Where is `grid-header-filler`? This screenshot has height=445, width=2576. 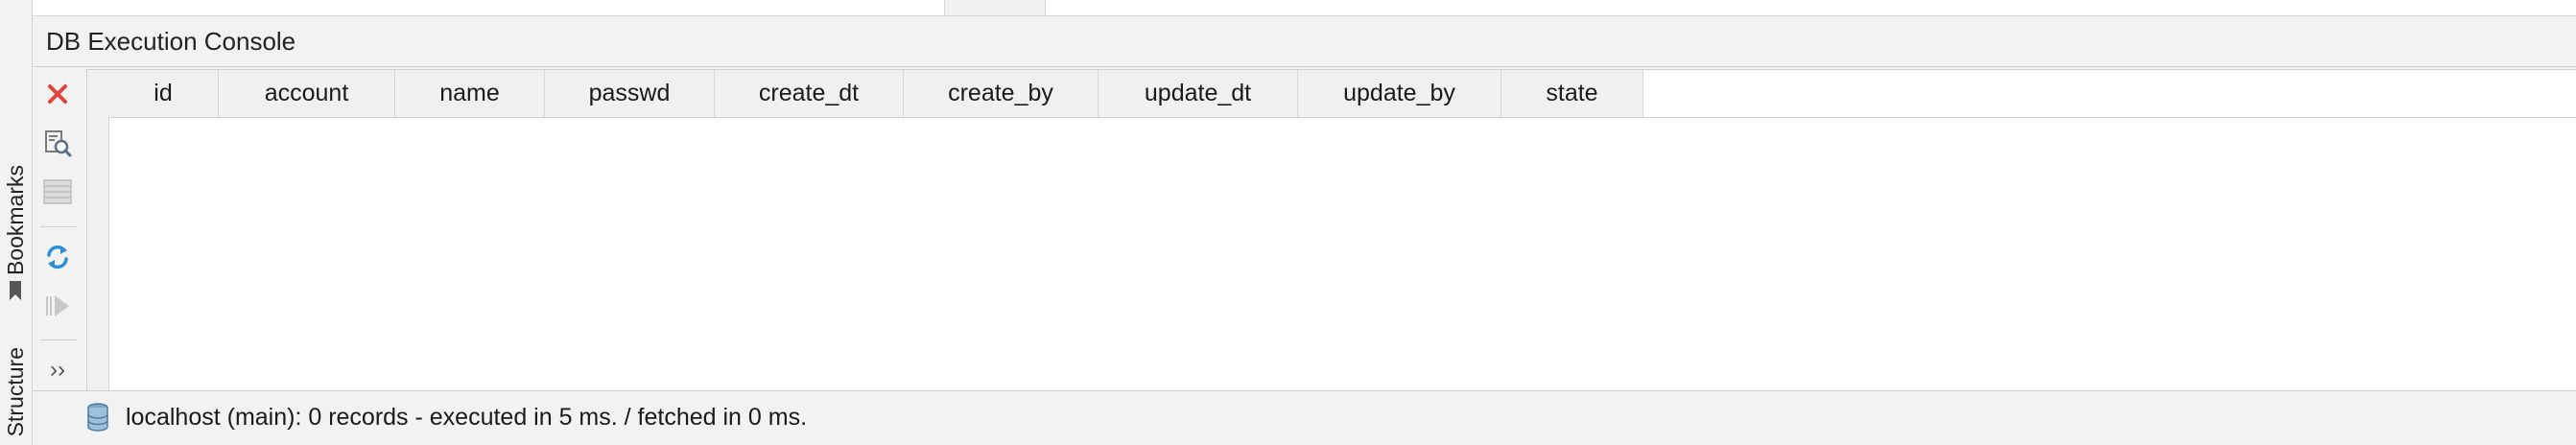
grid-header-filler is located at coordinates (2109, 94).